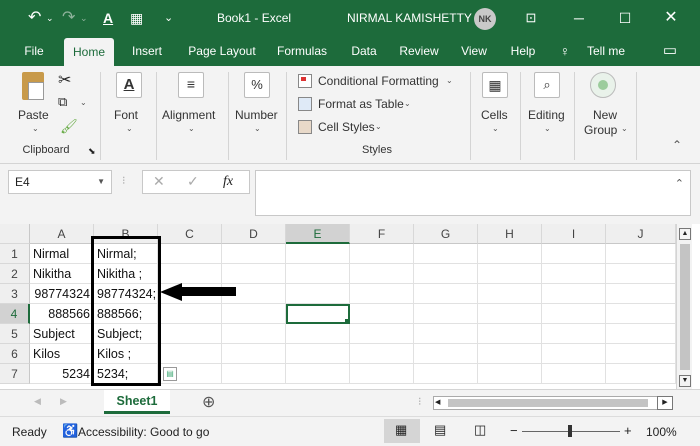 The height and width of the screenshot is (446, 700). What do you see at coordinates (473, 193) in the screenshot?
I see `formula-input: ⌃` at bounding box center [473, 193].